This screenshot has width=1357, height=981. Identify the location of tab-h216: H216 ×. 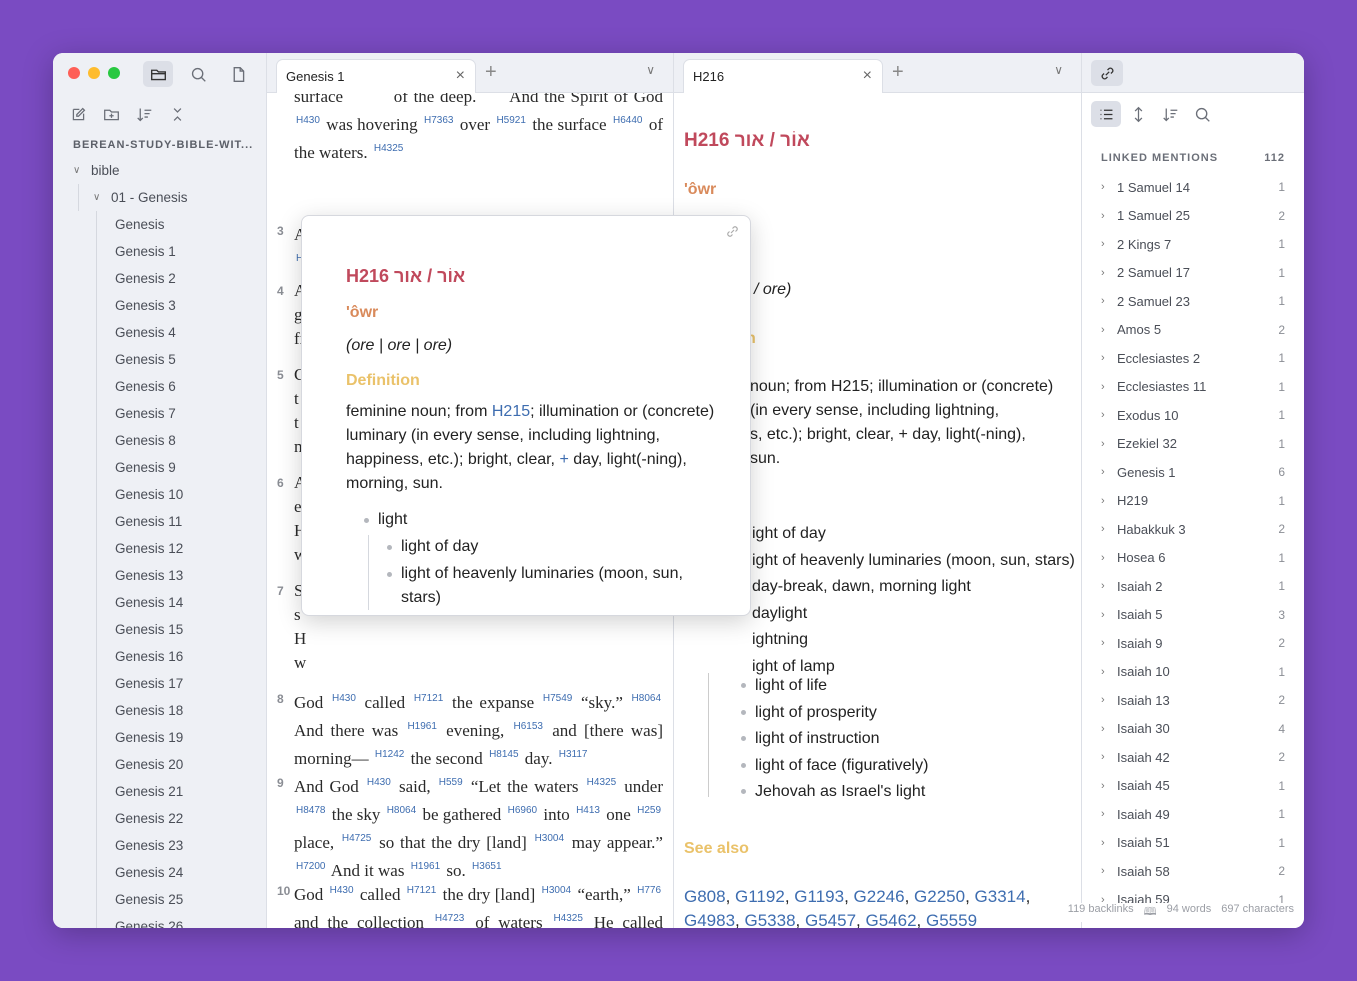
(783, 76).